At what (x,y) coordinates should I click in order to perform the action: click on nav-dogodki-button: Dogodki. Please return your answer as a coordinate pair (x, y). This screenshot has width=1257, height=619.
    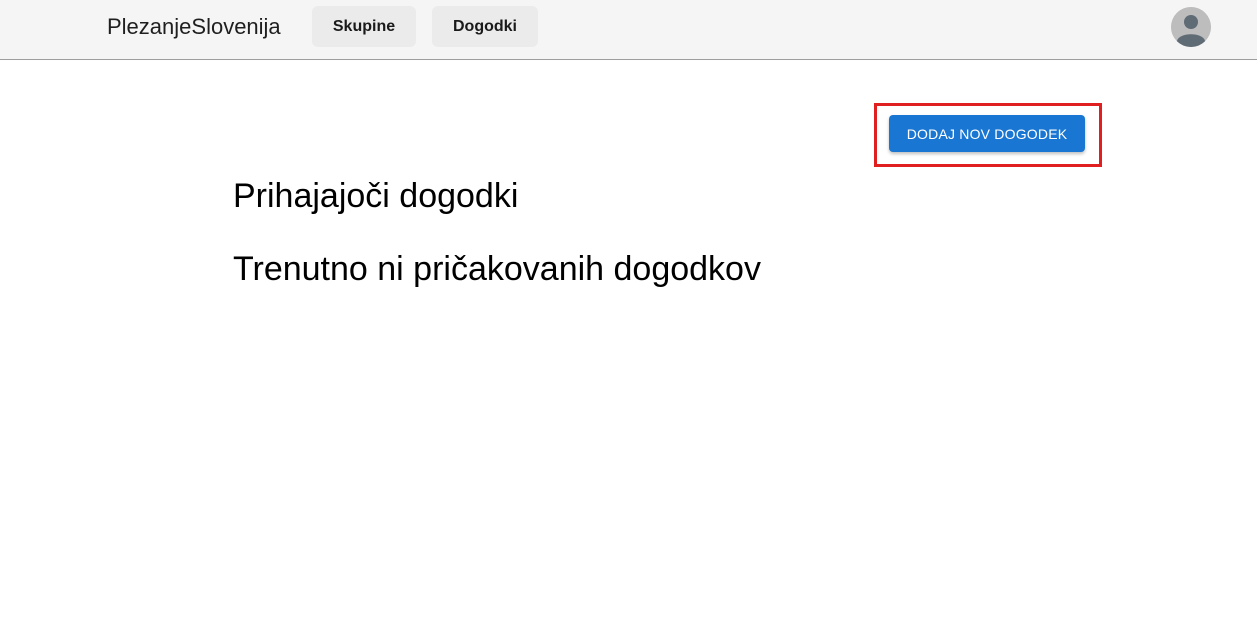
    Looking at the image, I should click on (485, 26).